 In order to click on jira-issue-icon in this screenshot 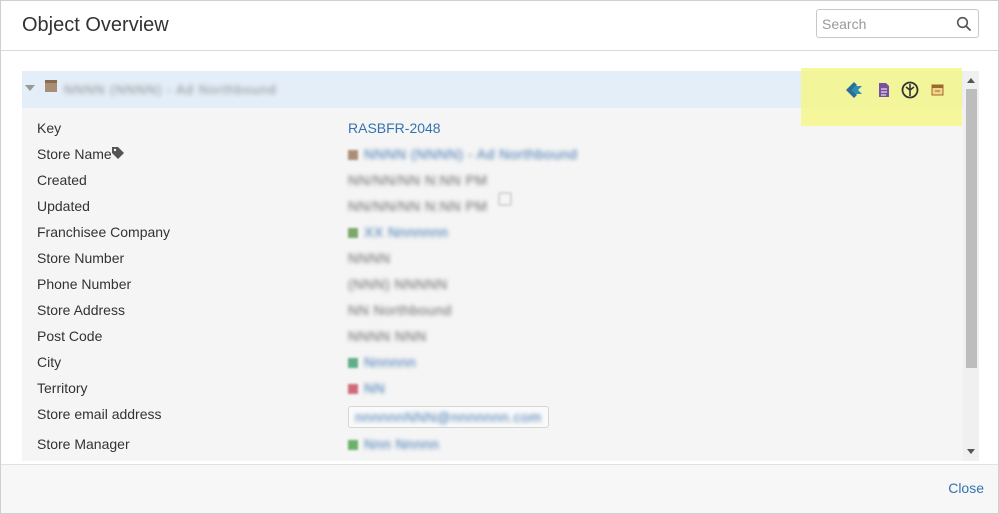, I will do `click(854, 90)`.